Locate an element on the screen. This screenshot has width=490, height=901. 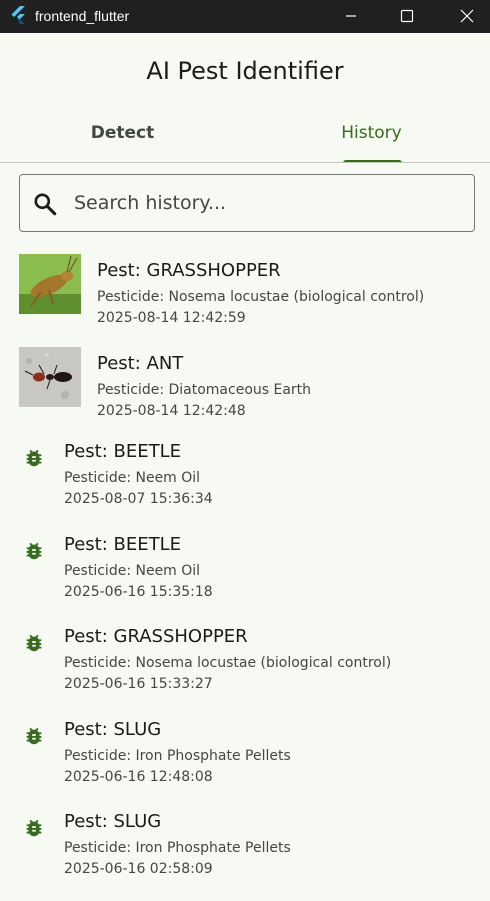
window-titlebar: frontend_flutter is located at coordinates (245, 16).